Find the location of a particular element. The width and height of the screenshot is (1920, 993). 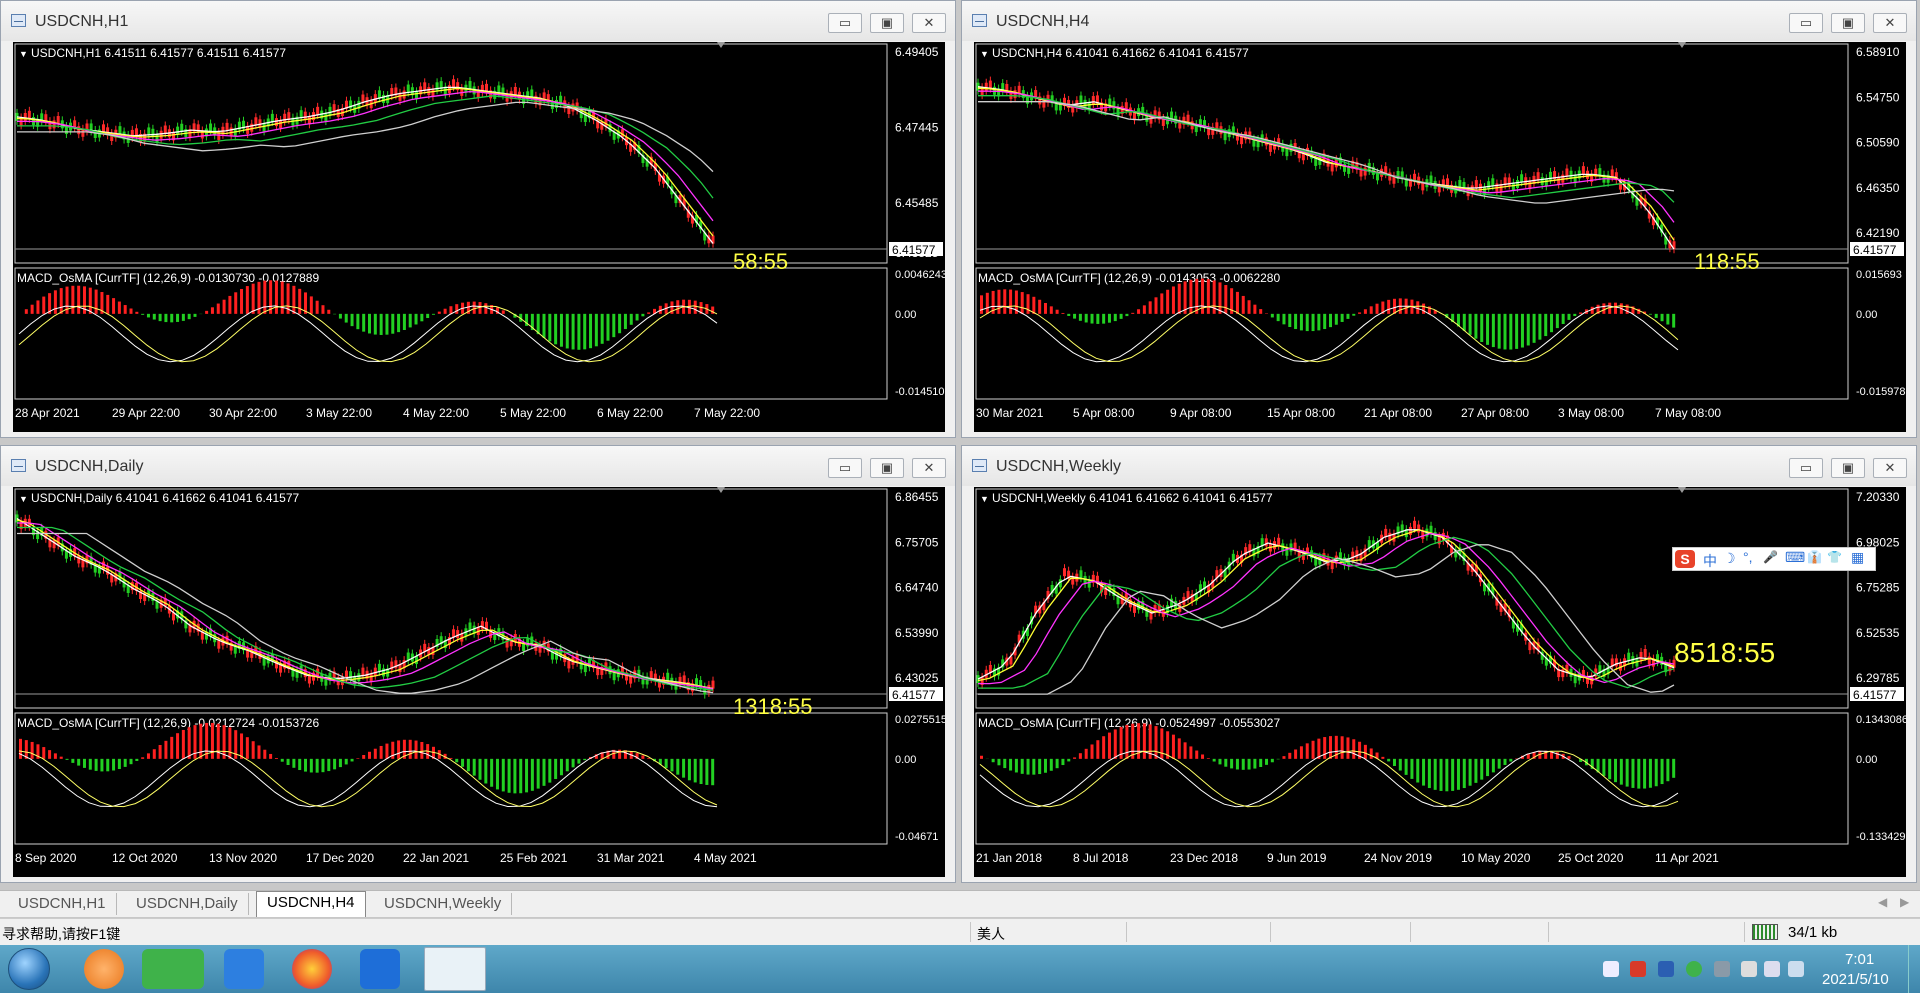

window-titlebar: USDCNH,Weekly ▭ ▣ ✕ is located at coordinates (1439, 466).